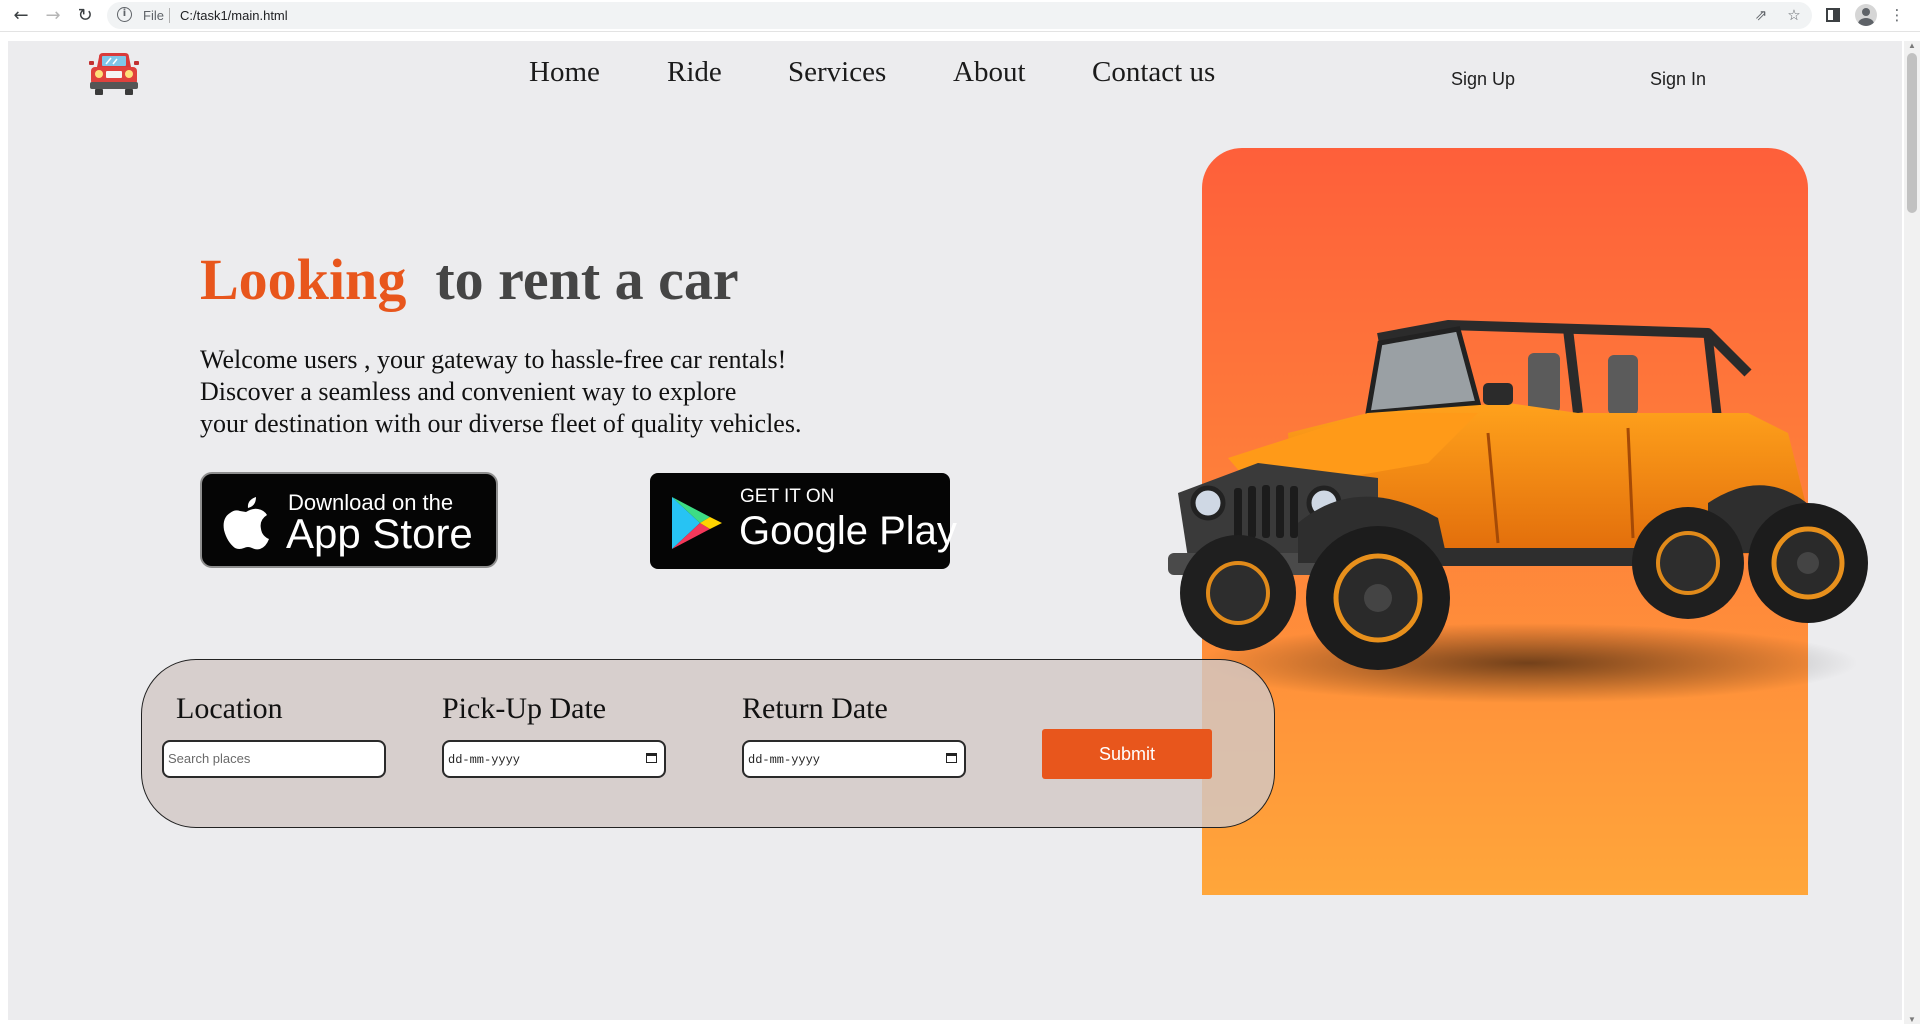 This screenshot has height=1024, width=1920. What do you see at coordinates (229, 708) in the screenshot?
I see `location-label: Location` at bounding box center [229, 708].